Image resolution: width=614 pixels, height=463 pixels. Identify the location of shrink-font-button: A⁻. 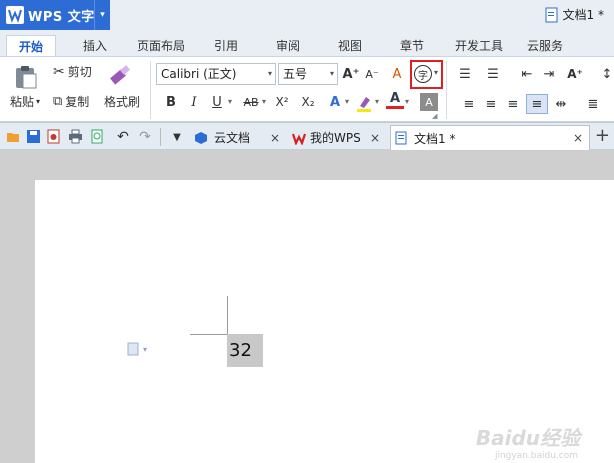
(372, 74).